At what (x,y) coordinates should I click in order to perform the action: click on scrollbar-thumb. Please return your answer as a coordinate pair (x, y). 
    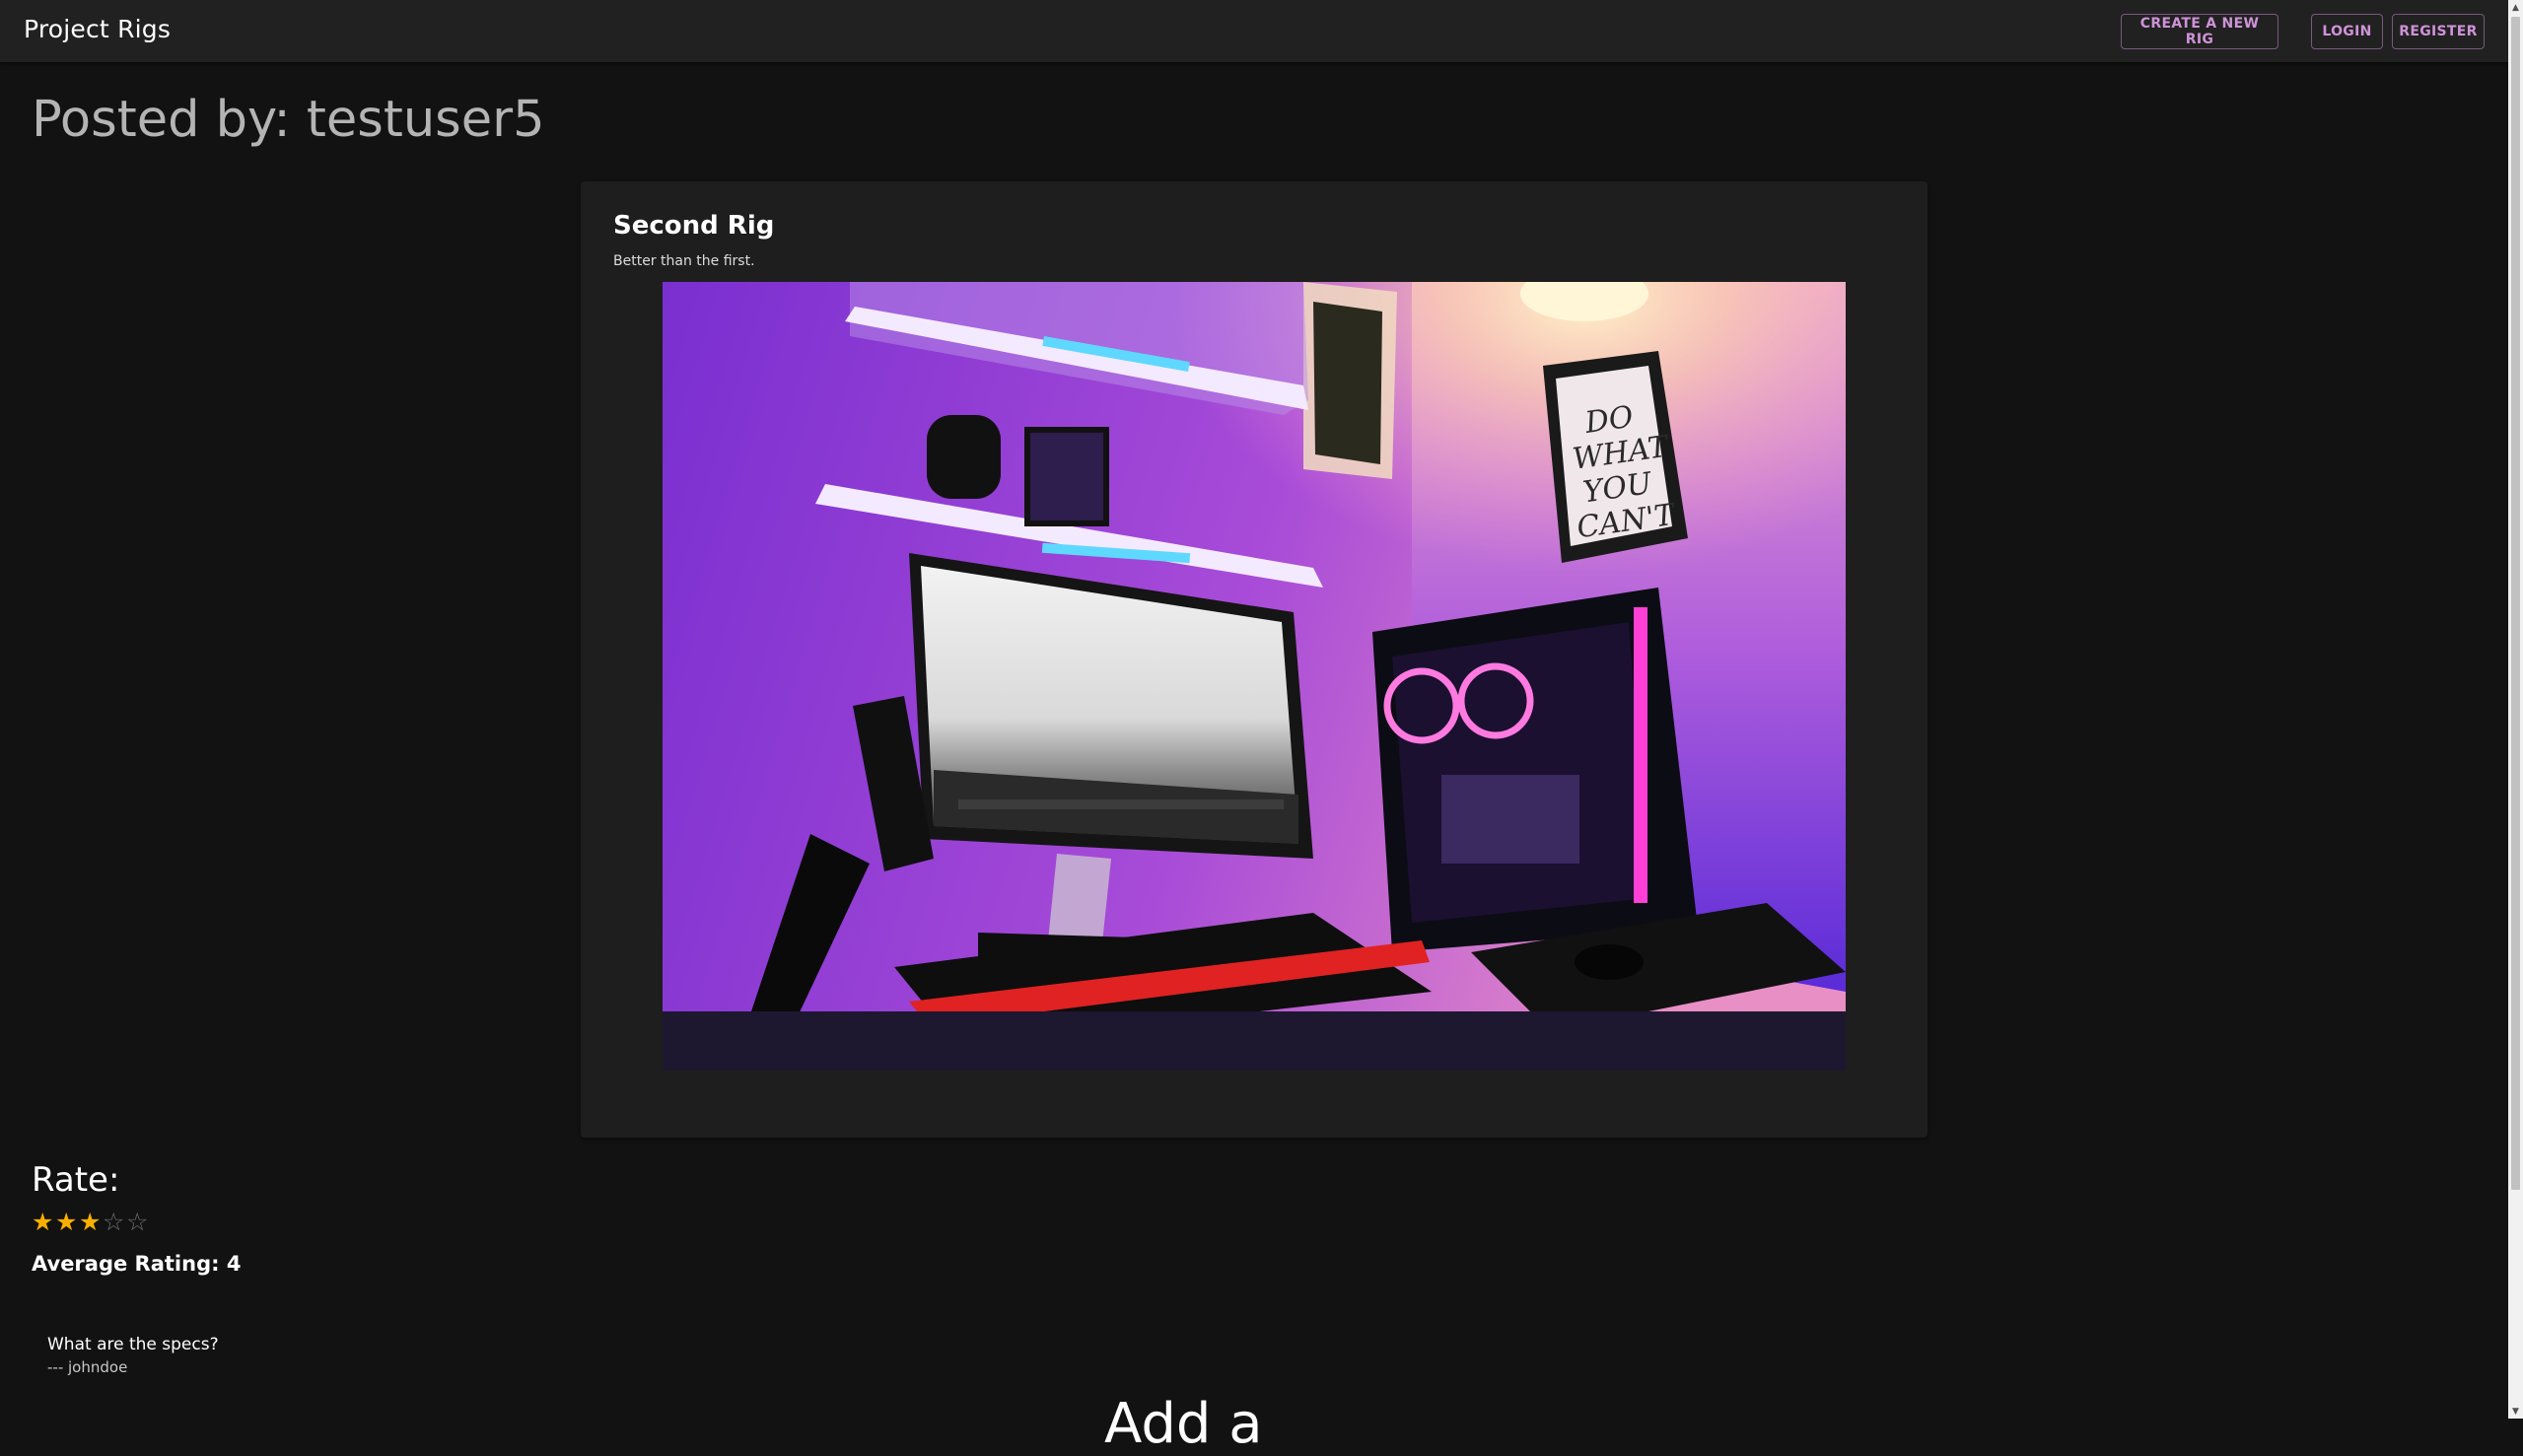
    Looking at the image, I should click on (2515, 603).